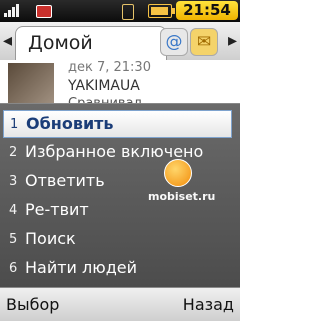 This screenshot has width=320, height=321. What do you see at coordinates (207, 10) in the screenshot?
I see `clock: 21:54` at bounding box center [207, 10].